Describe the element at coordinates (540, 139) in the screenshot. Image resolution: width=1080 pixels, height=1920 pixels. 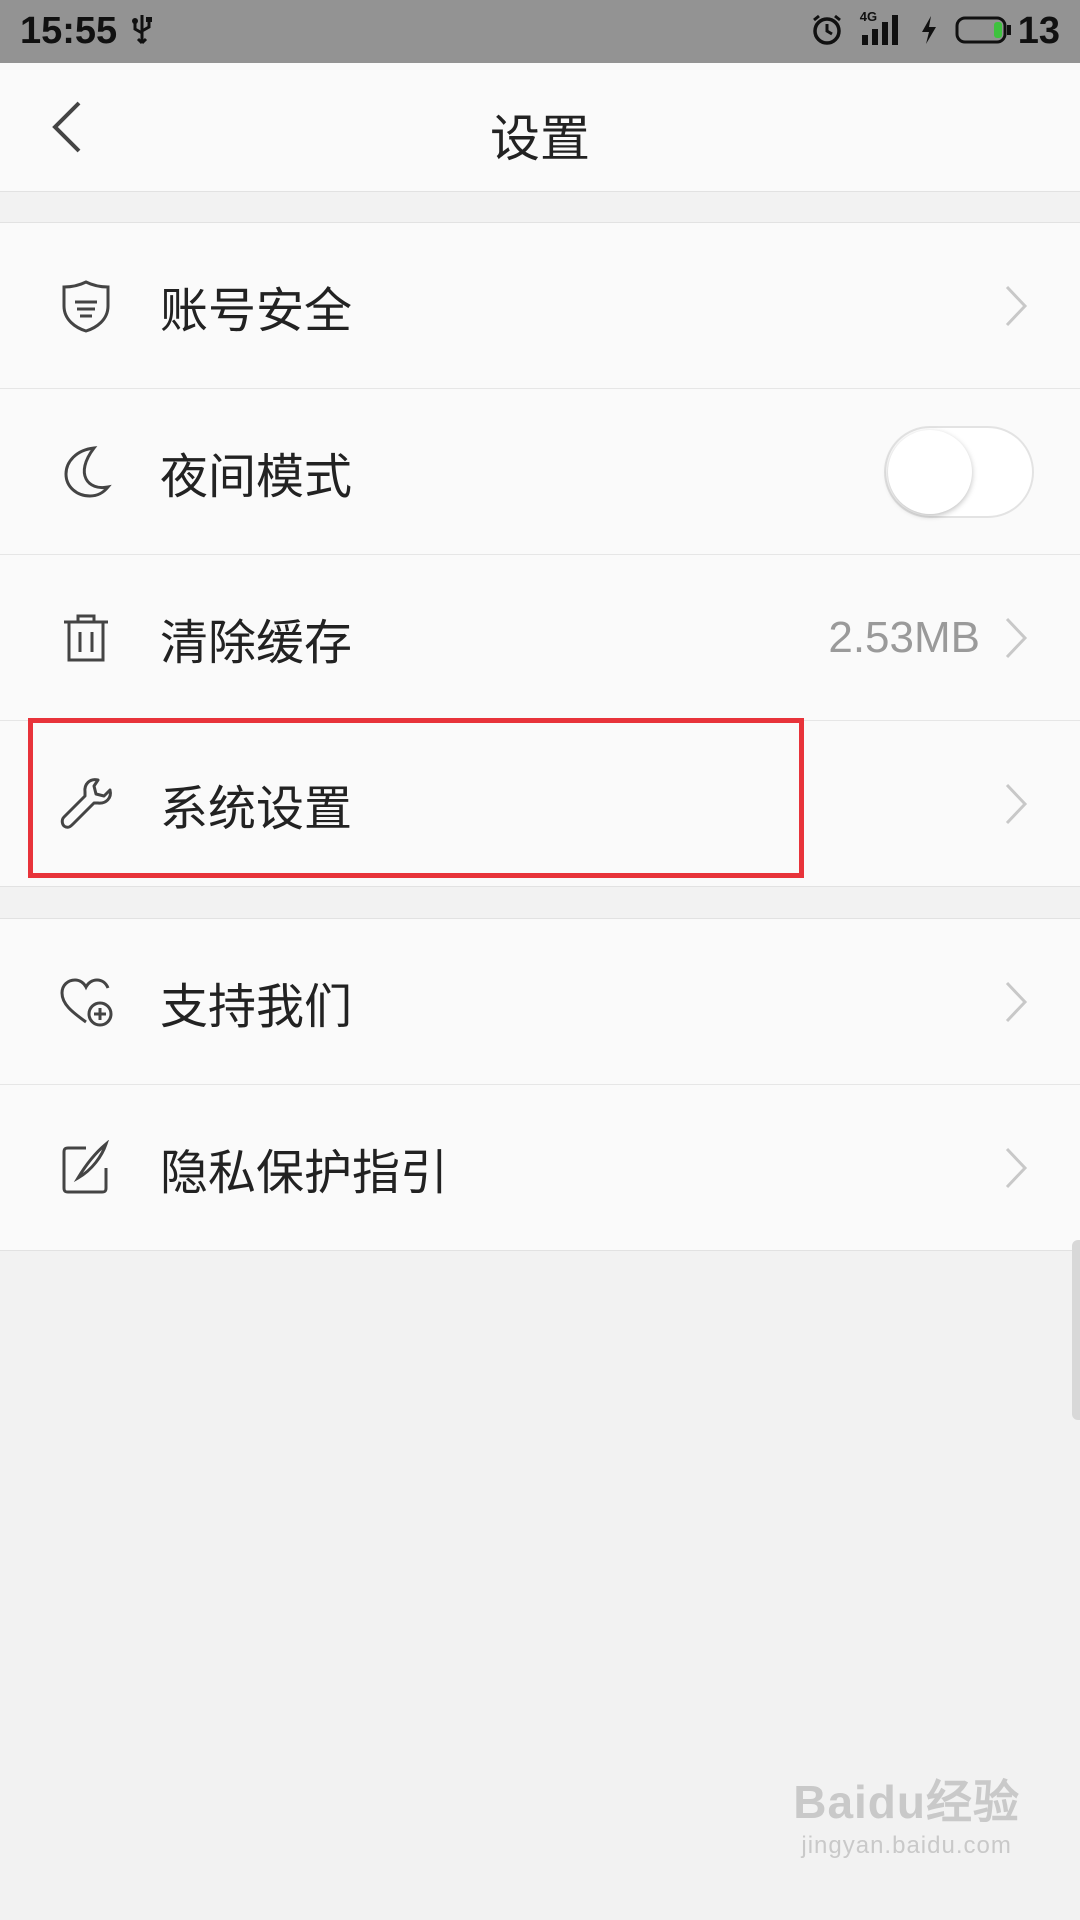
I see `page-title: 设置` at that location.